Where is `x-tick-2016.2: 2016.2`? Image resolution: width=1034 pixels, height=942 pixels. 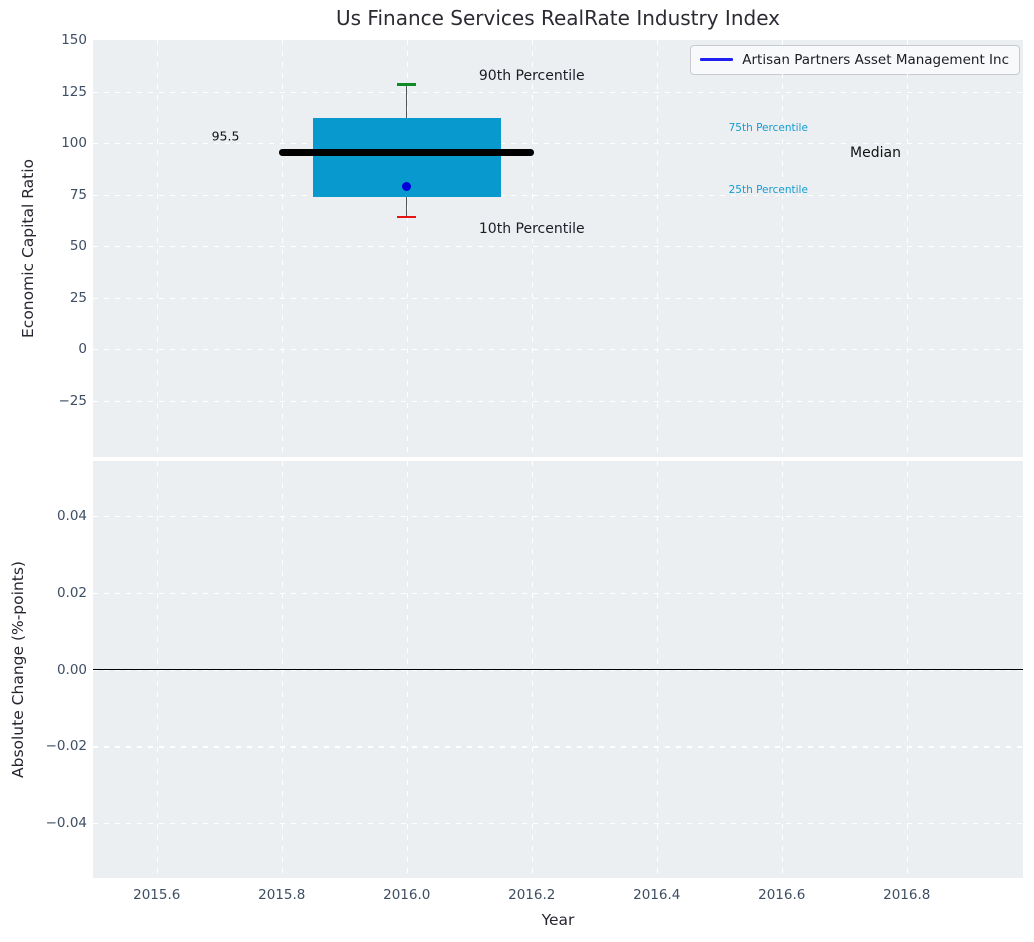 x-tick-2016.2: 2016.2 is located at coordinates (532, 895).